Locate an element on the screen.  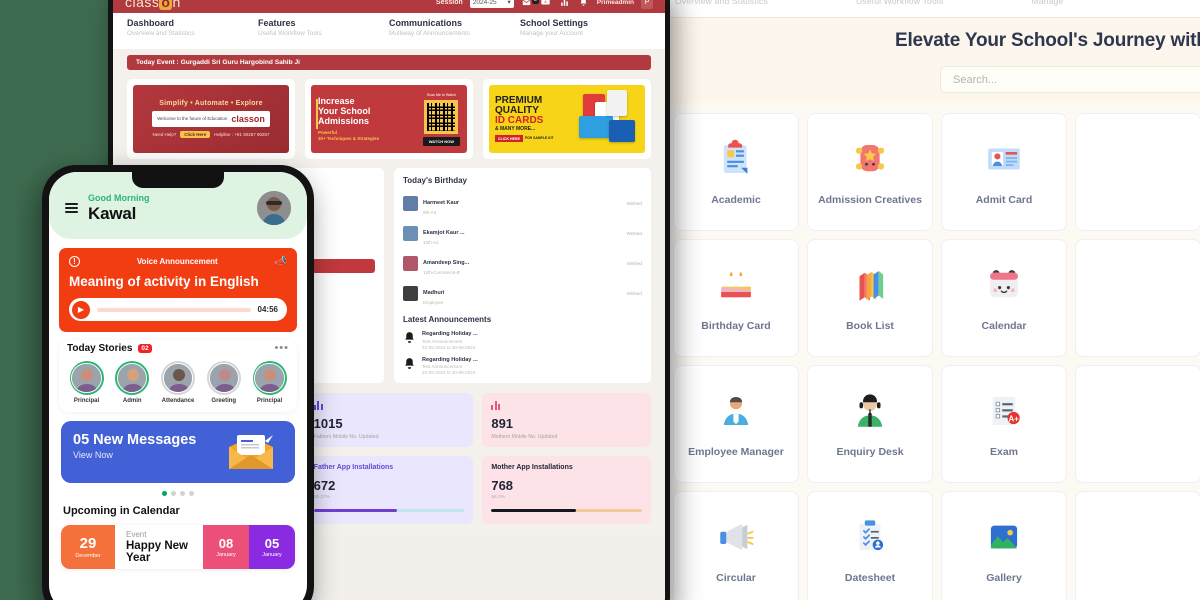
birthday-cake-icon is located at coordinates (736, 285).